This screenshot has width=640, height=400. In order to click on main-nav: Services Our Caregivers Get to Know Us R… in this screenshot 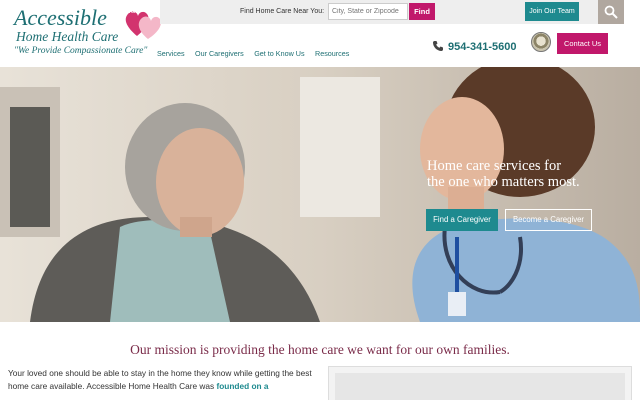, I will do `click(256, 52)`.